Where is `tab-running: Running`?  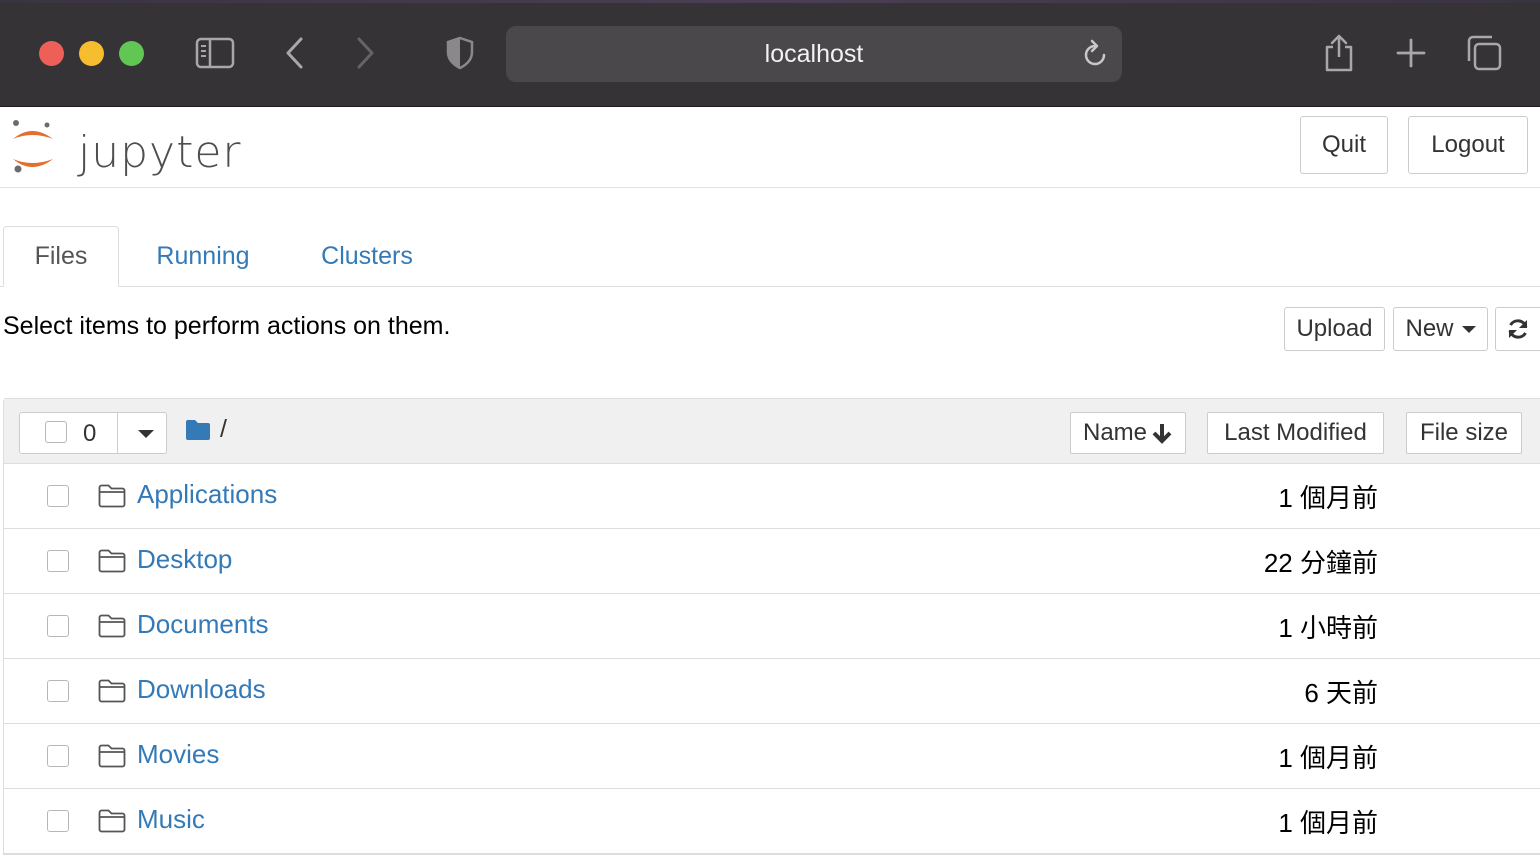
tab-running: Running is located at coordinates (203, 256).